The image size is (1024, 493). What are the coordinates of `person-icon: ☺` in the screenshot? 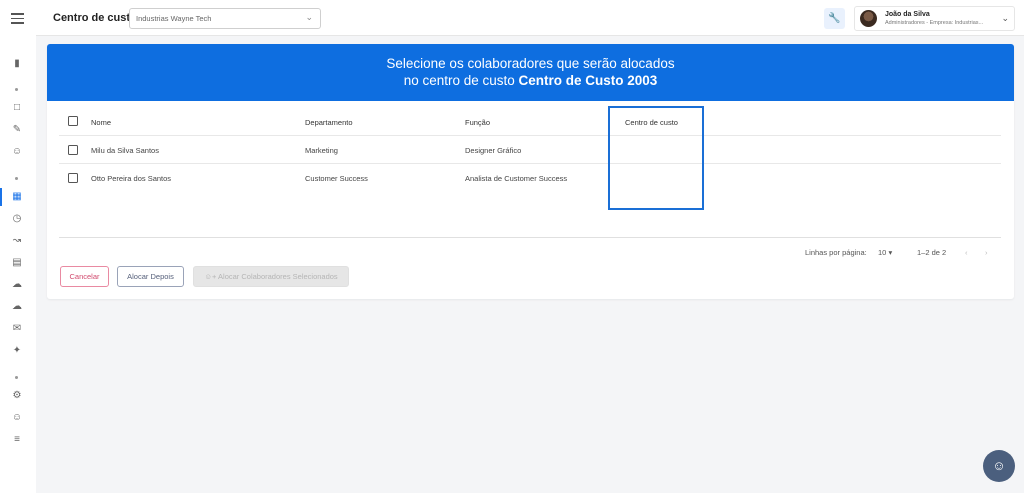 It's located at (17, 152).